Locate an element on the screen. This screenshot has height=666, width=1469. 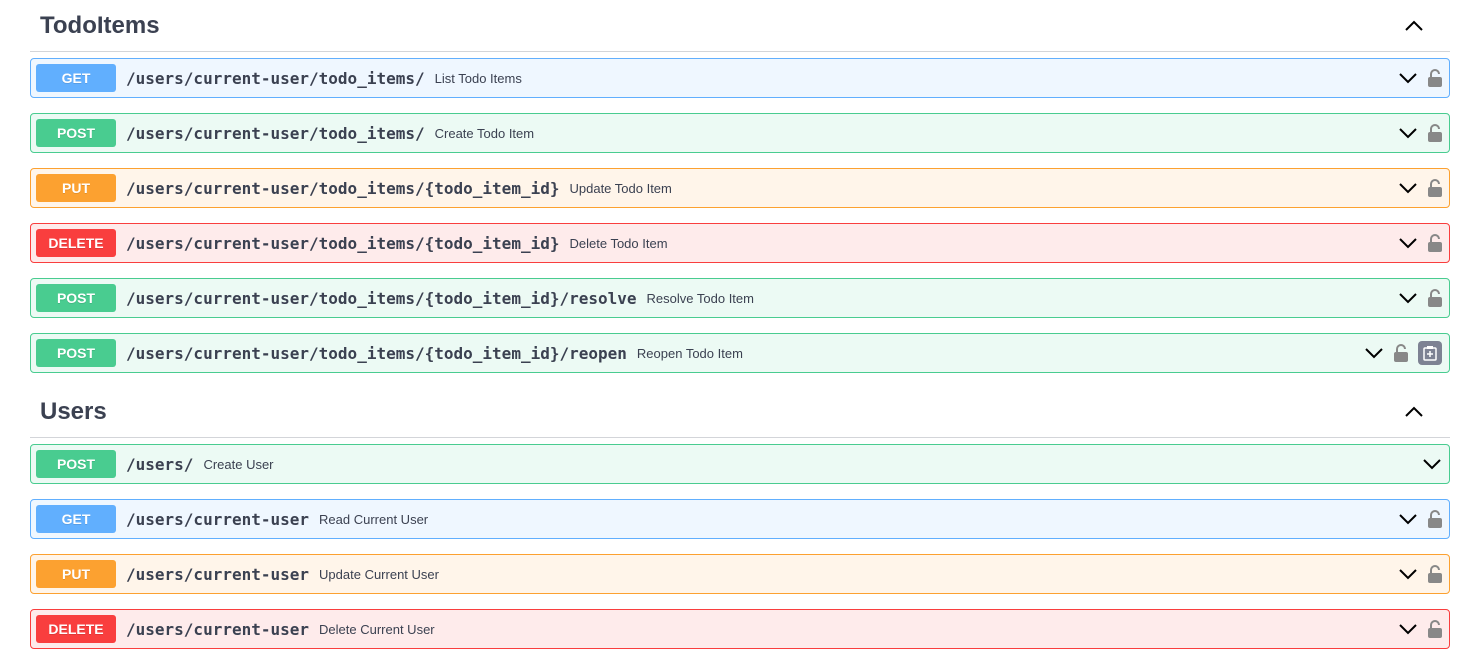
operation-summary: List Todo Items is located at coordinates (478, 78).